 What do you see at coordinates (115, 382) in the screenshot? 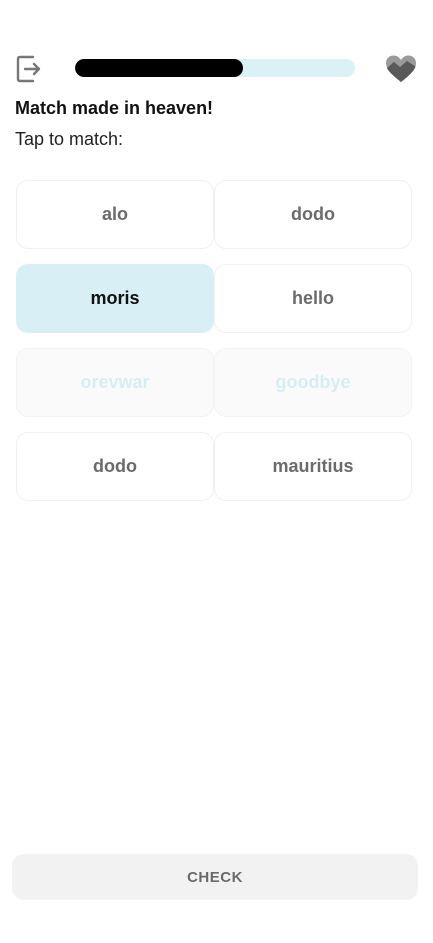
I see `match-tile-orevwar: orevwar` at bounding box center [115, 382].